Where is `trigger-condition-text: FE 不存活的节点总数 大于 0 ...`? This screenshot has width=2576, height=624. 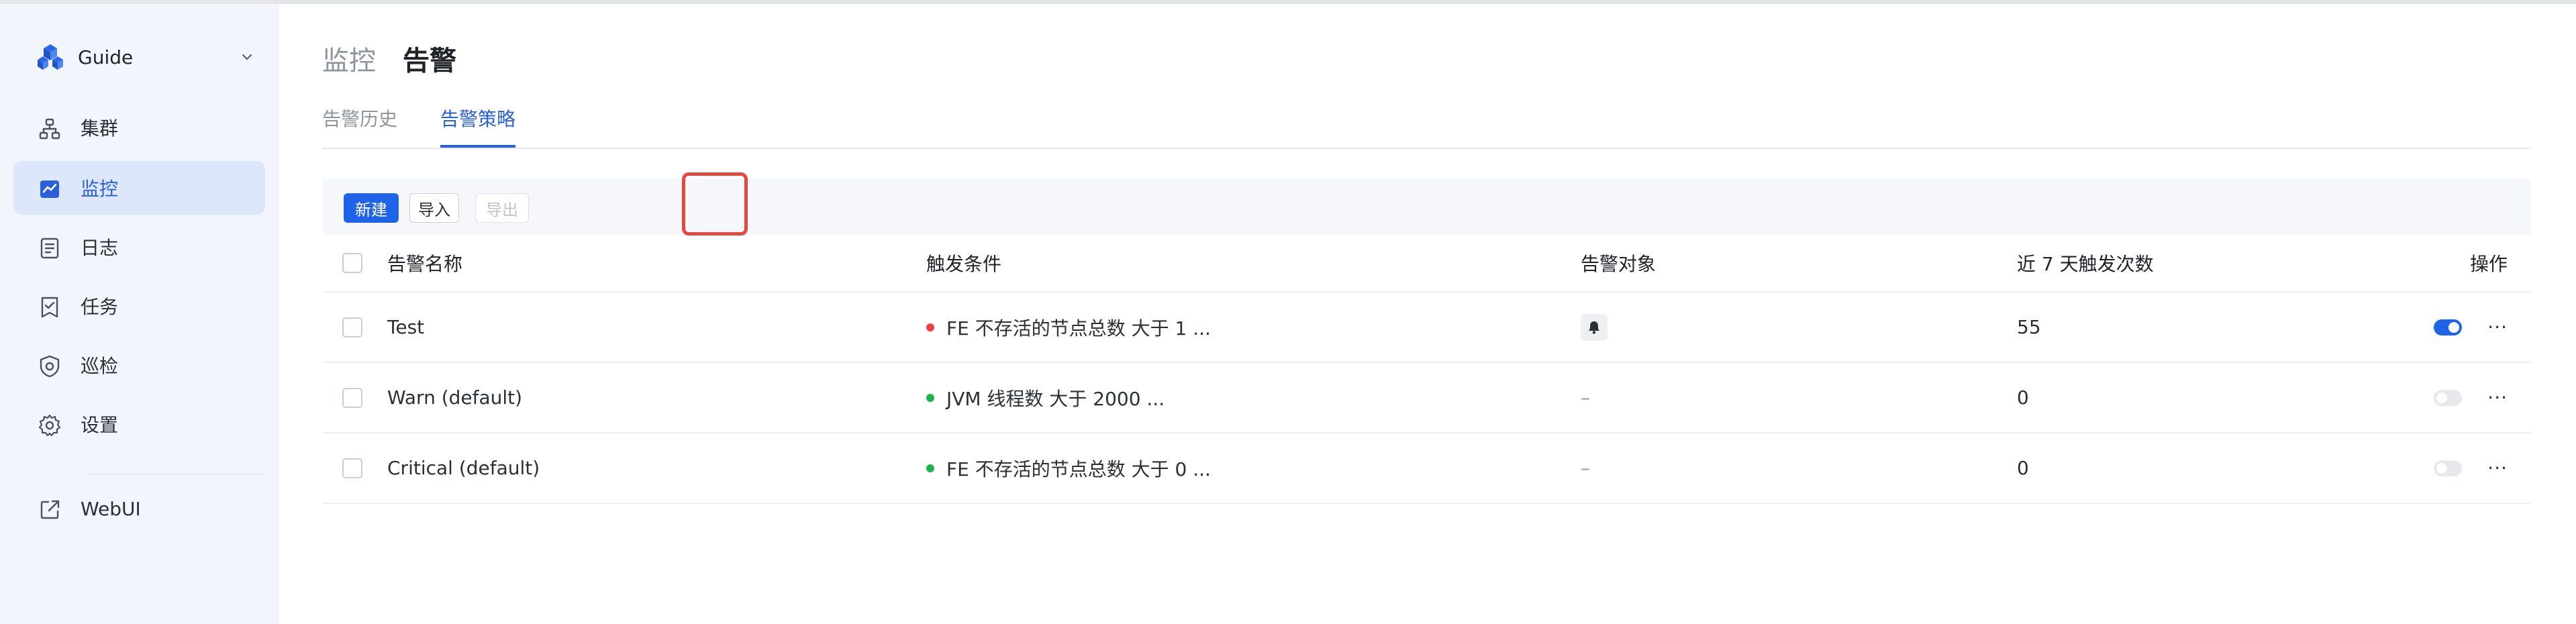 trigger-condition-text: FE 不存活的节点总数 大于 0 ... is located at coordinates (1078, 469).